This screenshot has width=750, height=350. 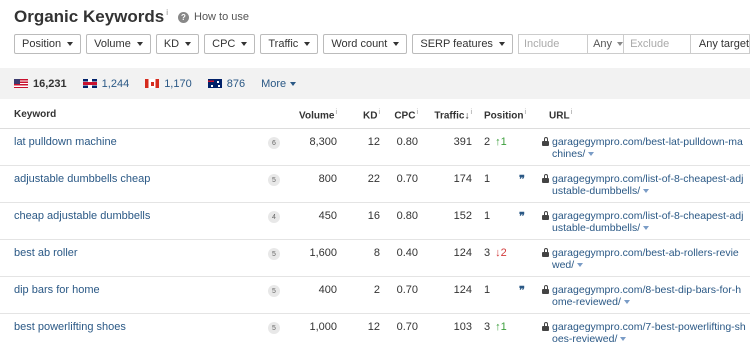 What do you see at coordinates (178, 83) in the screenshot?
I see `country-count: 1,170` at bounding box center [178, 83].